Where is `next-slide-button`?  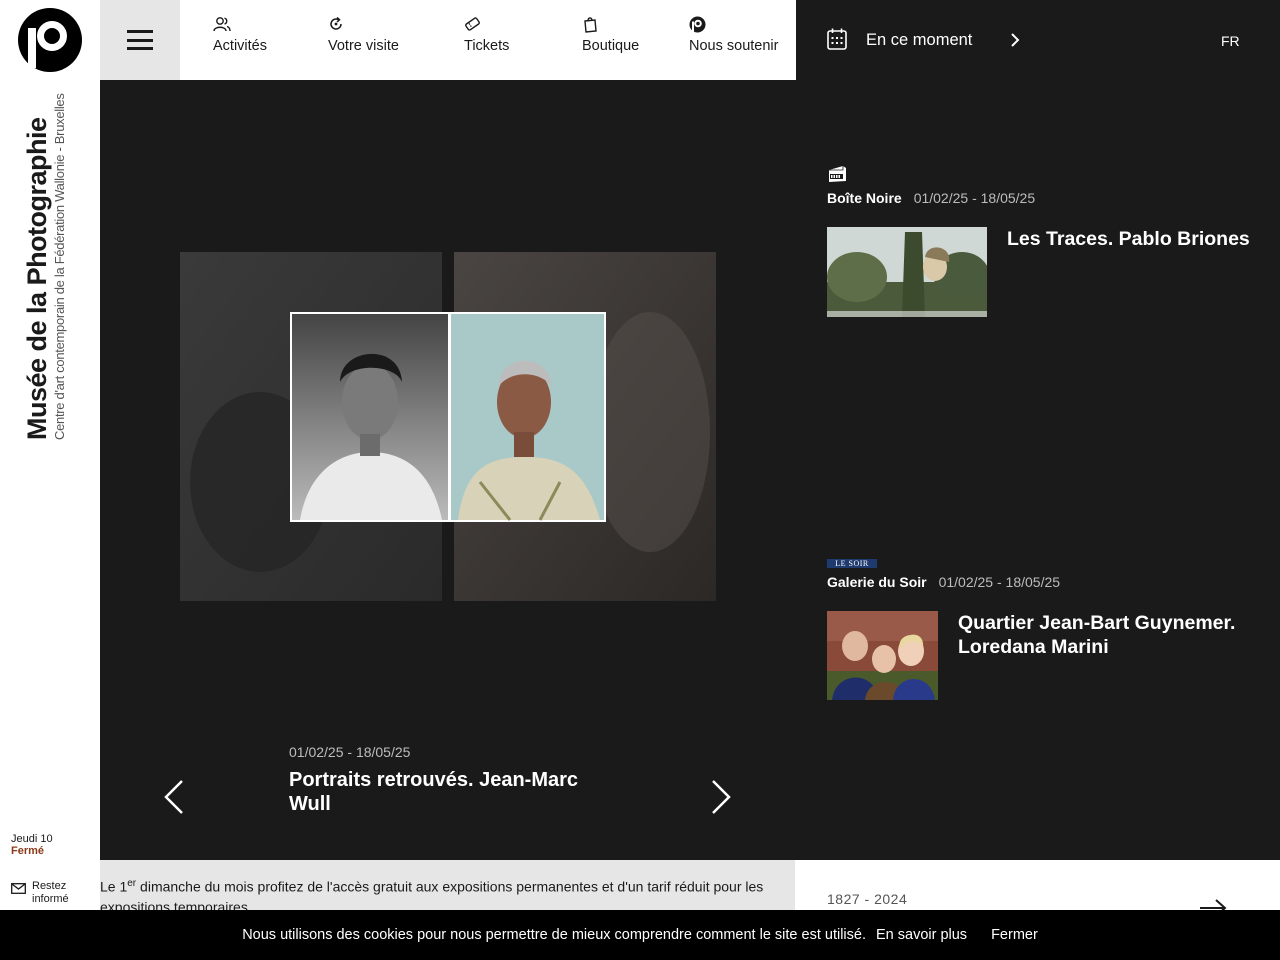 next-slide-button is located at coordinates (721, 799).